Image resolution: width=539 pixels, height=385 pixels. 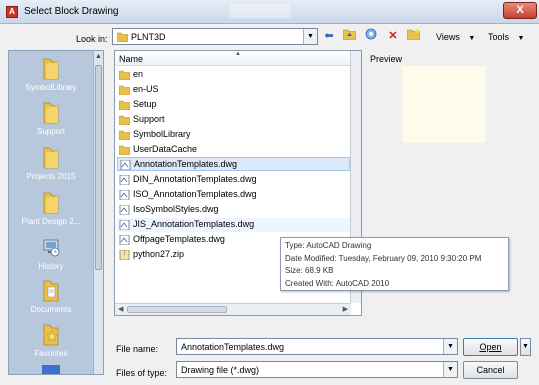 What do you see at coordinates (51, 353) in the screenshot?
I see `place-label: Favorites` at bounding box center [51, 353].